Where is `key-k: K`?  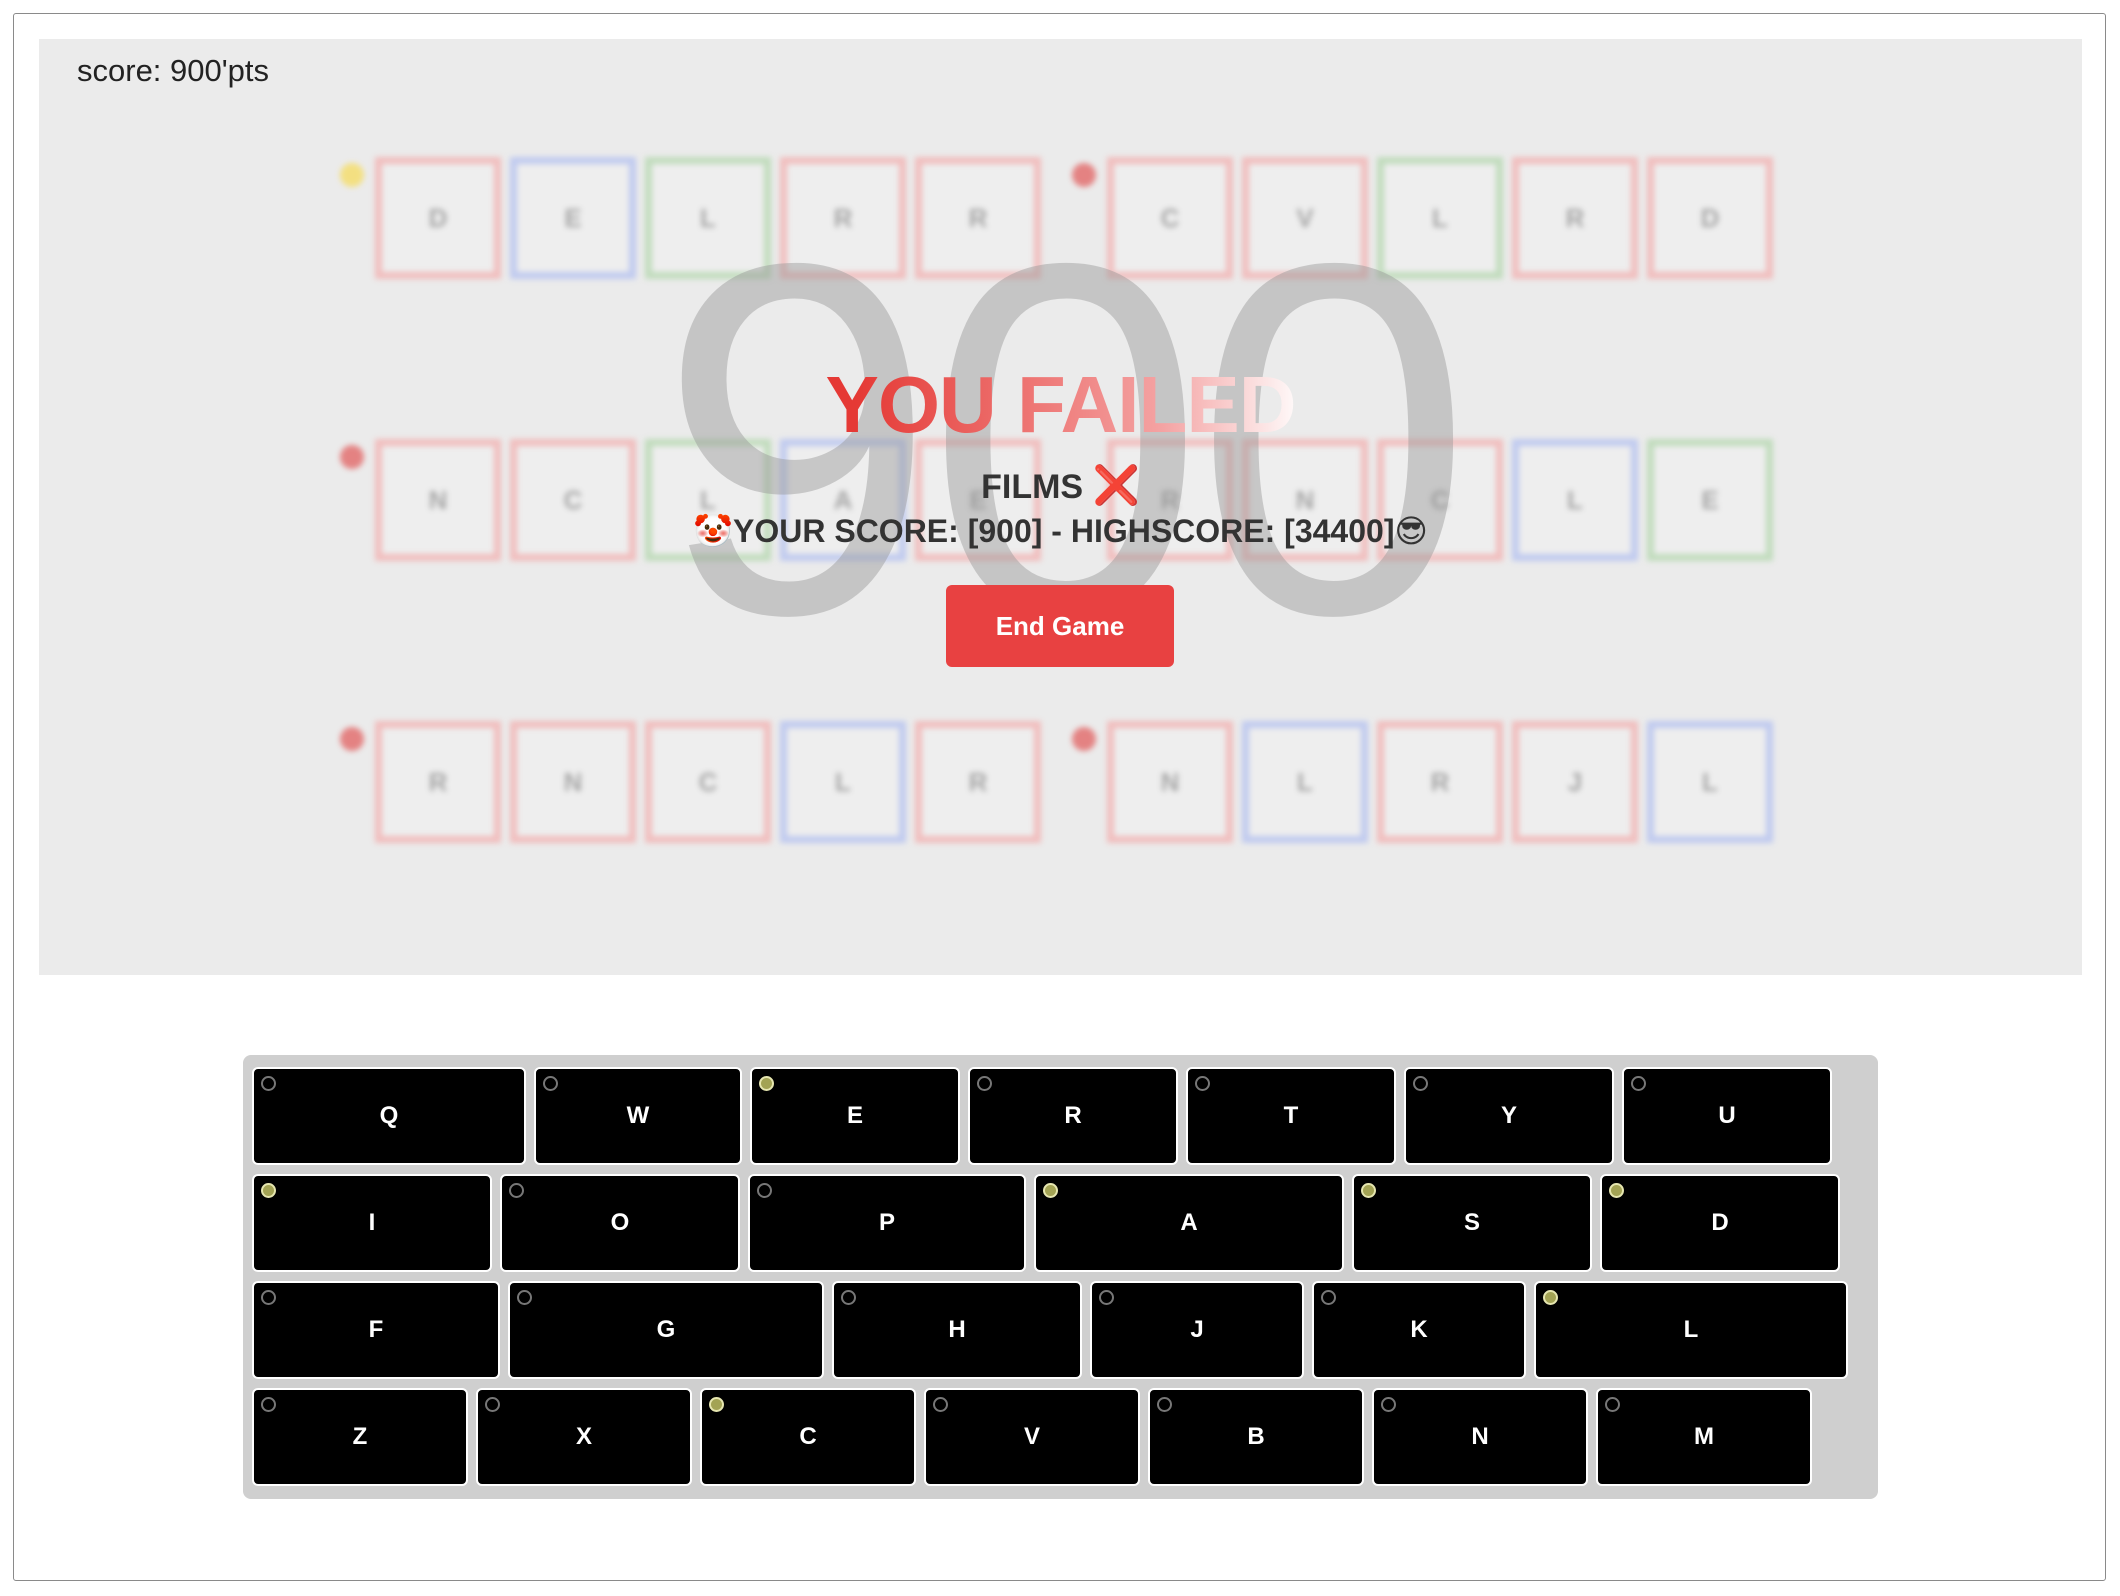
key-k: K is located at coordinates (1419, 1330).